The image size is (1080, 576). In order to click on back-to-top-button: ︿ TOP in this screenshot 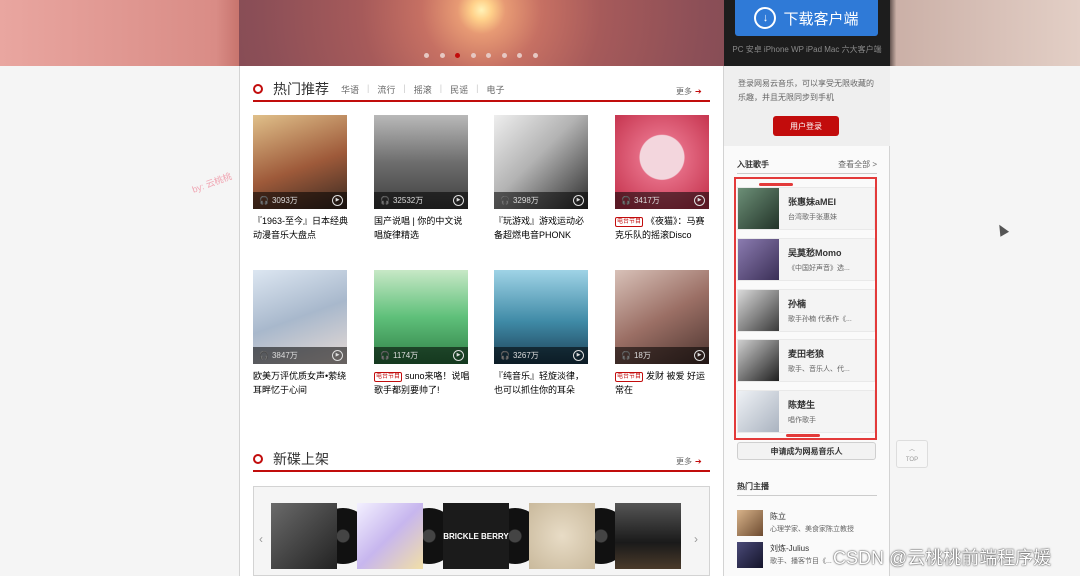, I will do `click(912, 454)`.